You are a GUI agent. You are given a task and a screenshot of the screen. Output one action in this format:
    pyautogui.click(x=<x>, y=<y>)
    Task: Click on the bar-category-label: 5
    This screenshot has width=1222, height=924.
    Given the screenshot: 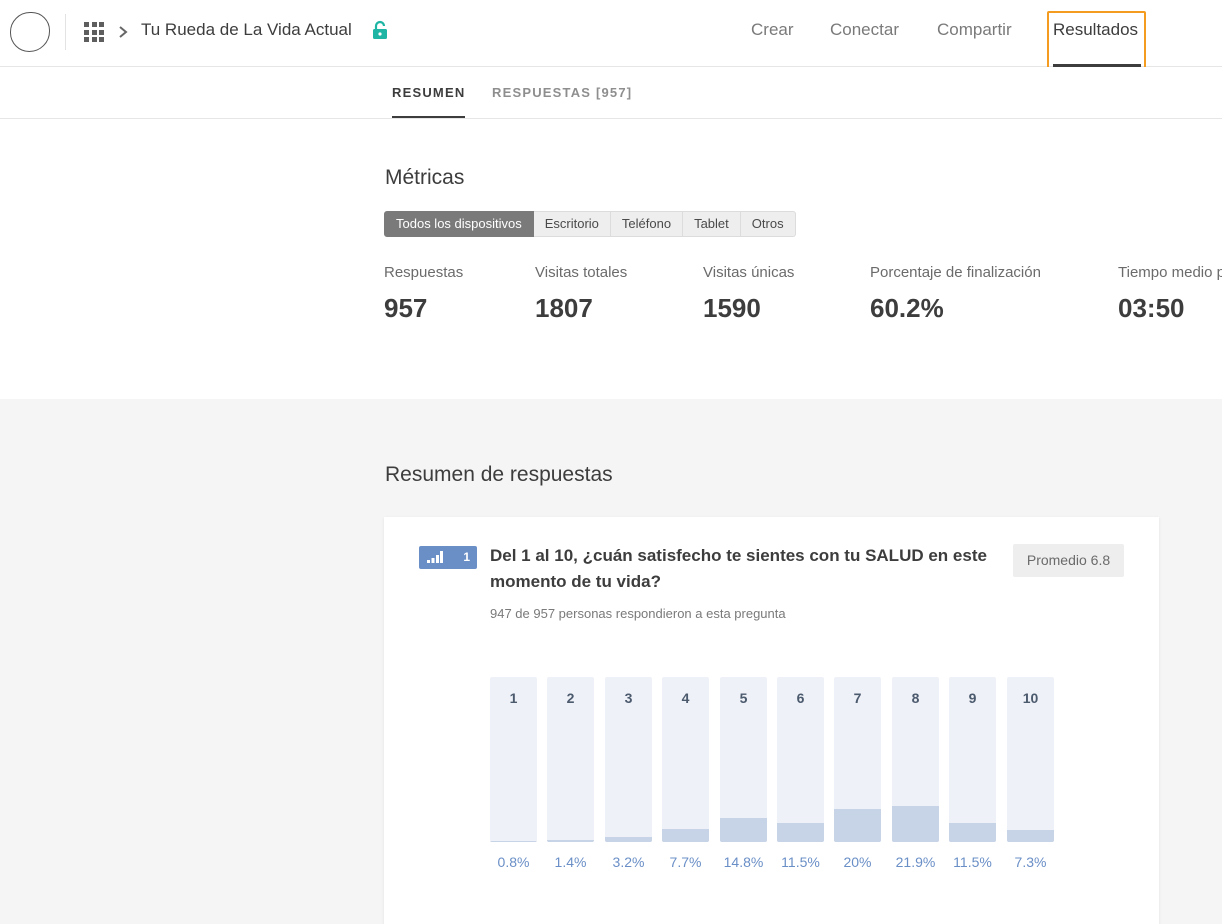 What is the action you would take?
    pyautogui.click(x=743, y=698)
    